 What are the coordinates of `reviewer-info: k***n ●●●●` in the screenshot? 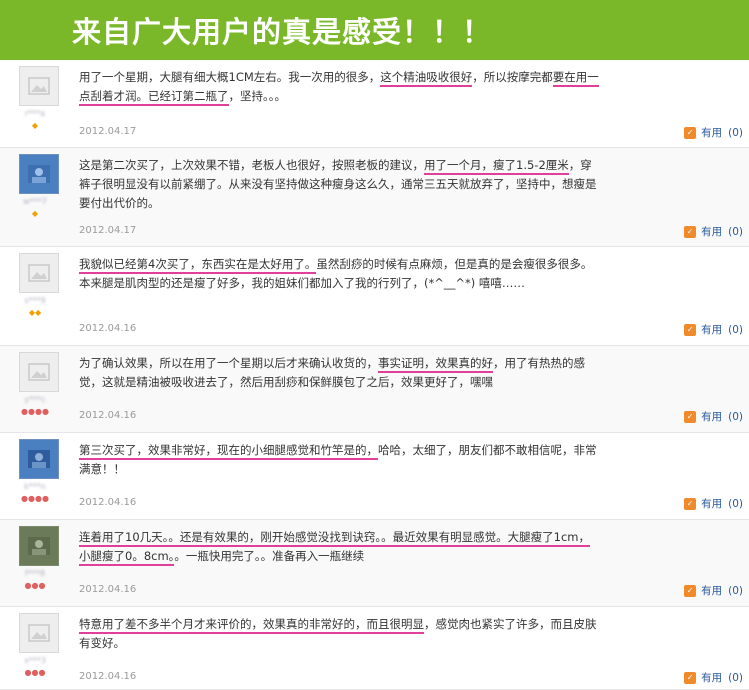 It's located at (35, 471).